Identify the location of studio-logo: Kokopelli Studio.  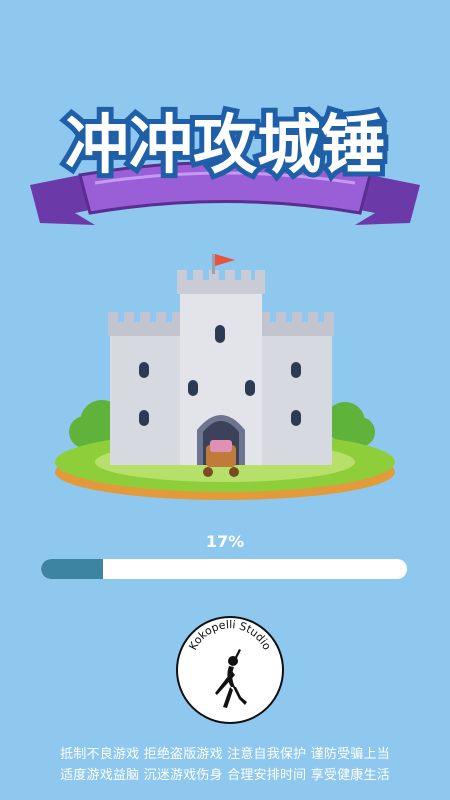
(230, 670).